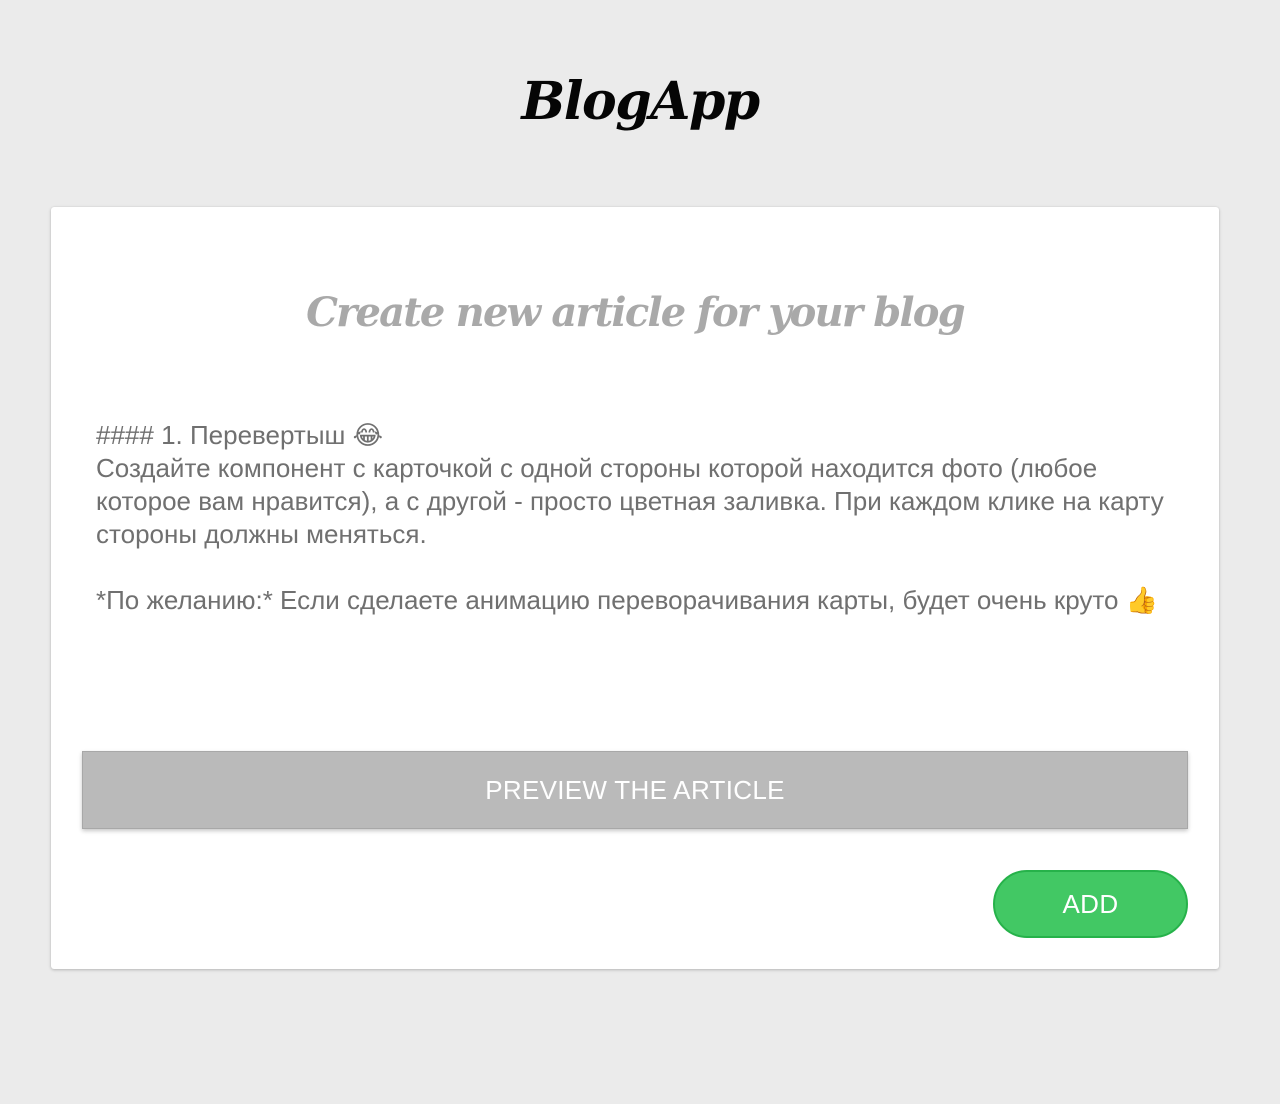 The width and height of the screenshot is (1280, 1104). What do you see at coordinates (636, 312) in the screenshot?
I see `card-heading: Create new article for your blog` at bounding box center [636, 312].